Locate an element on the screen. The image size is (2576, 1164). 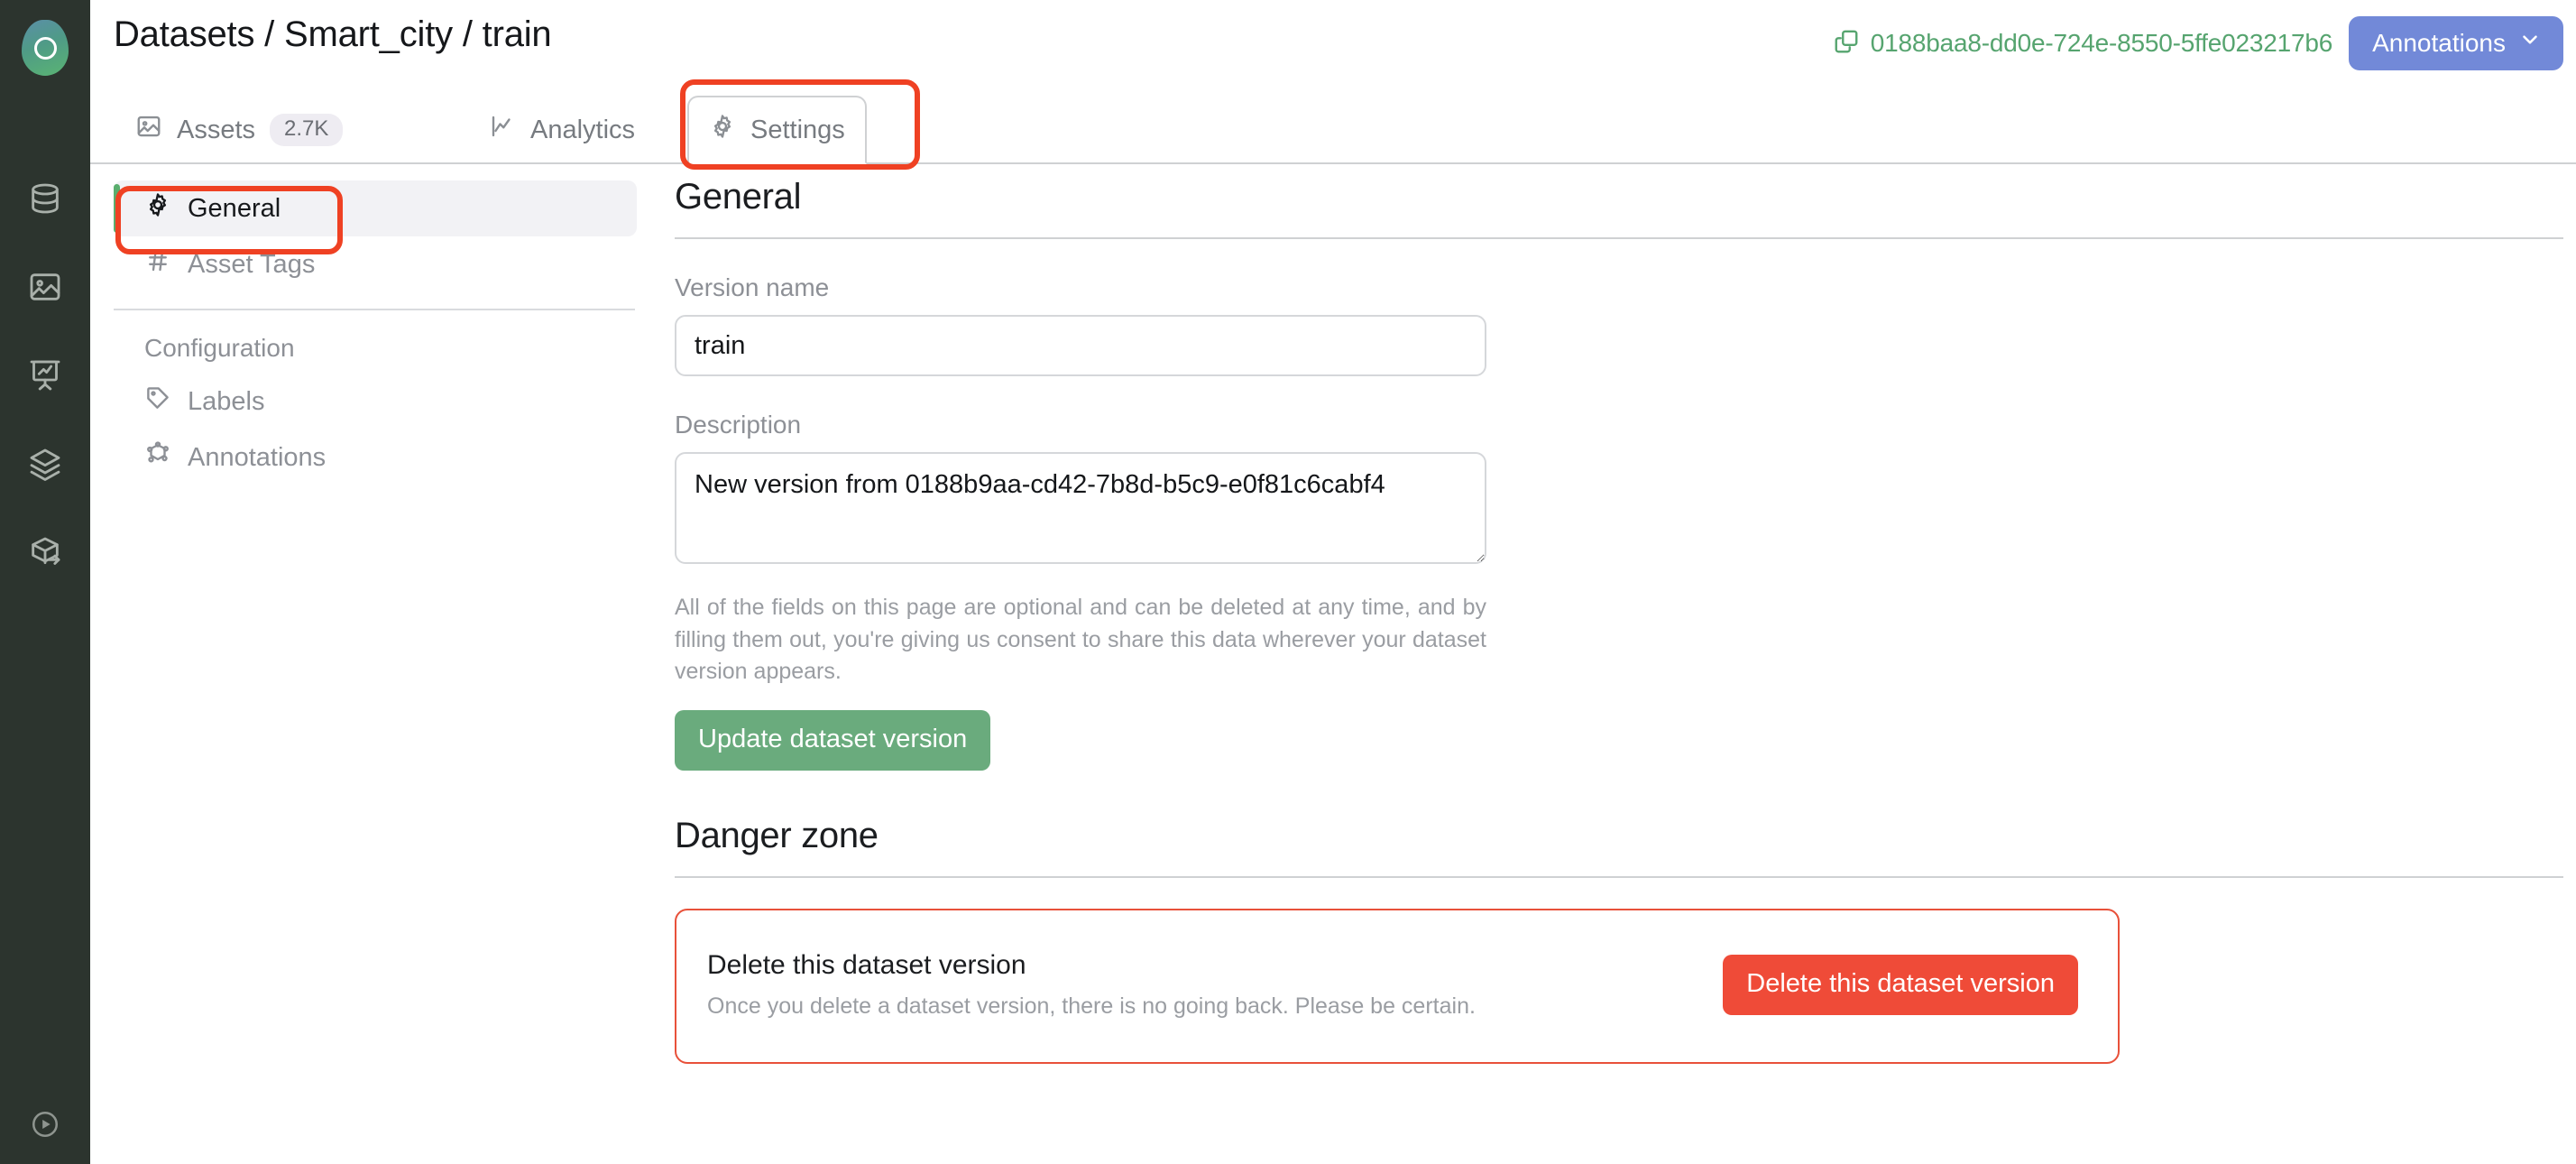
sidebar-item-general: General is located at coordinates (376, 208).